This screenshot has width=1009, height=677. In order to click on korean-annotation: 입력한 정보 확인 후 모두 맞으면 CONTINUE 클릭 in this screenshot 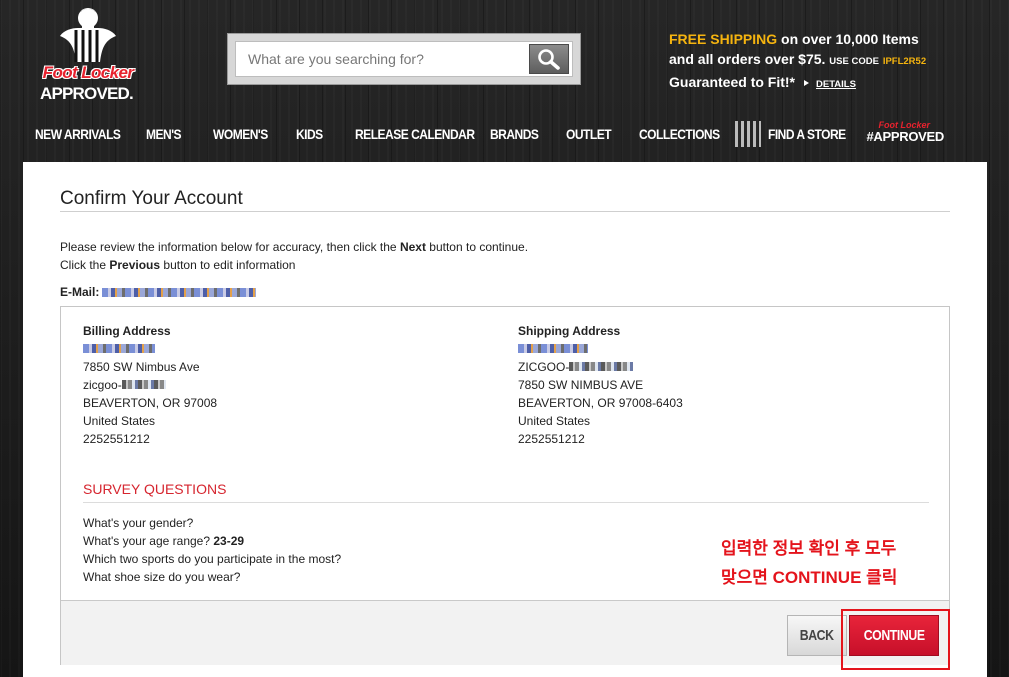, I will do `click(809, 563)`.